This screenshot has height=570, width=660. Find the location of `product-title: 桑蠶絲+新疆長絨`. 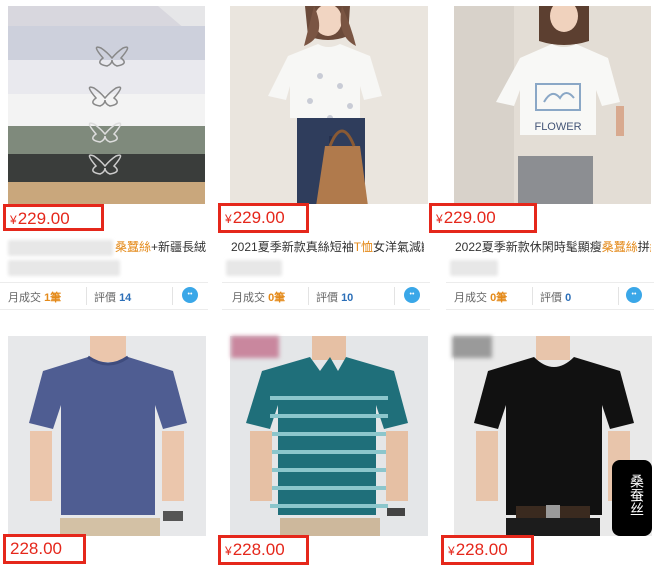

product-title: 桑蠶絲+新疆長絨 is located at coordinates (161, 246).